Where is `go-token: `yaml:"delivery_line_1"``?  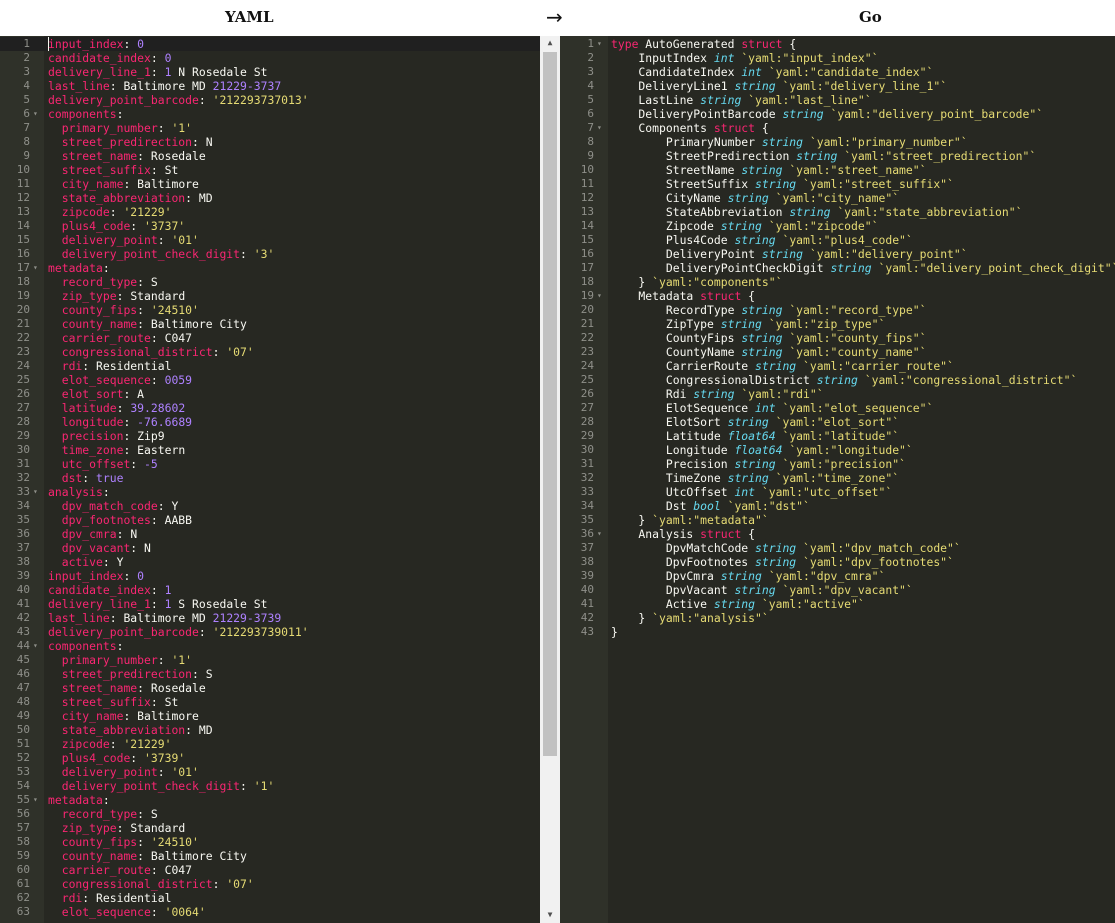 go-token: `yaml:"delivery_line_1"` is located at coordinates (865, 86).